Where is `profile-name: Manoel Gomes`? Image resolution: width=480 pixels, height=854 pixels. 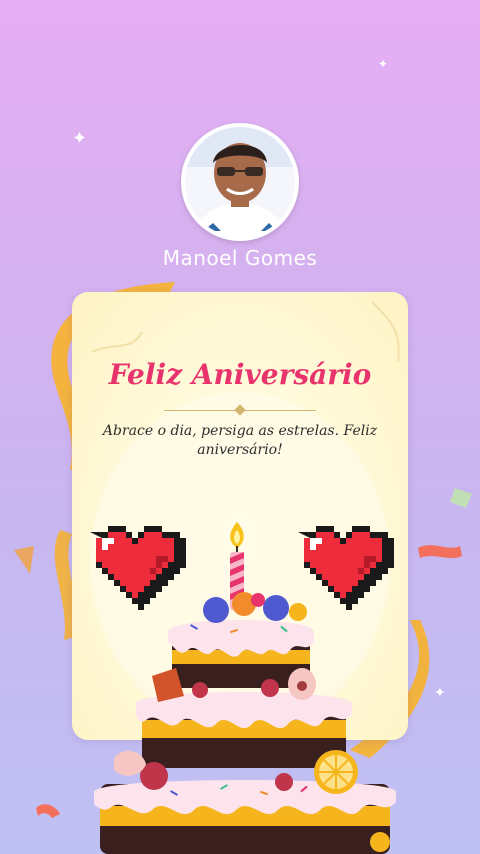 profile-name: Manoel Gomes is located at coordinates (240, 258).